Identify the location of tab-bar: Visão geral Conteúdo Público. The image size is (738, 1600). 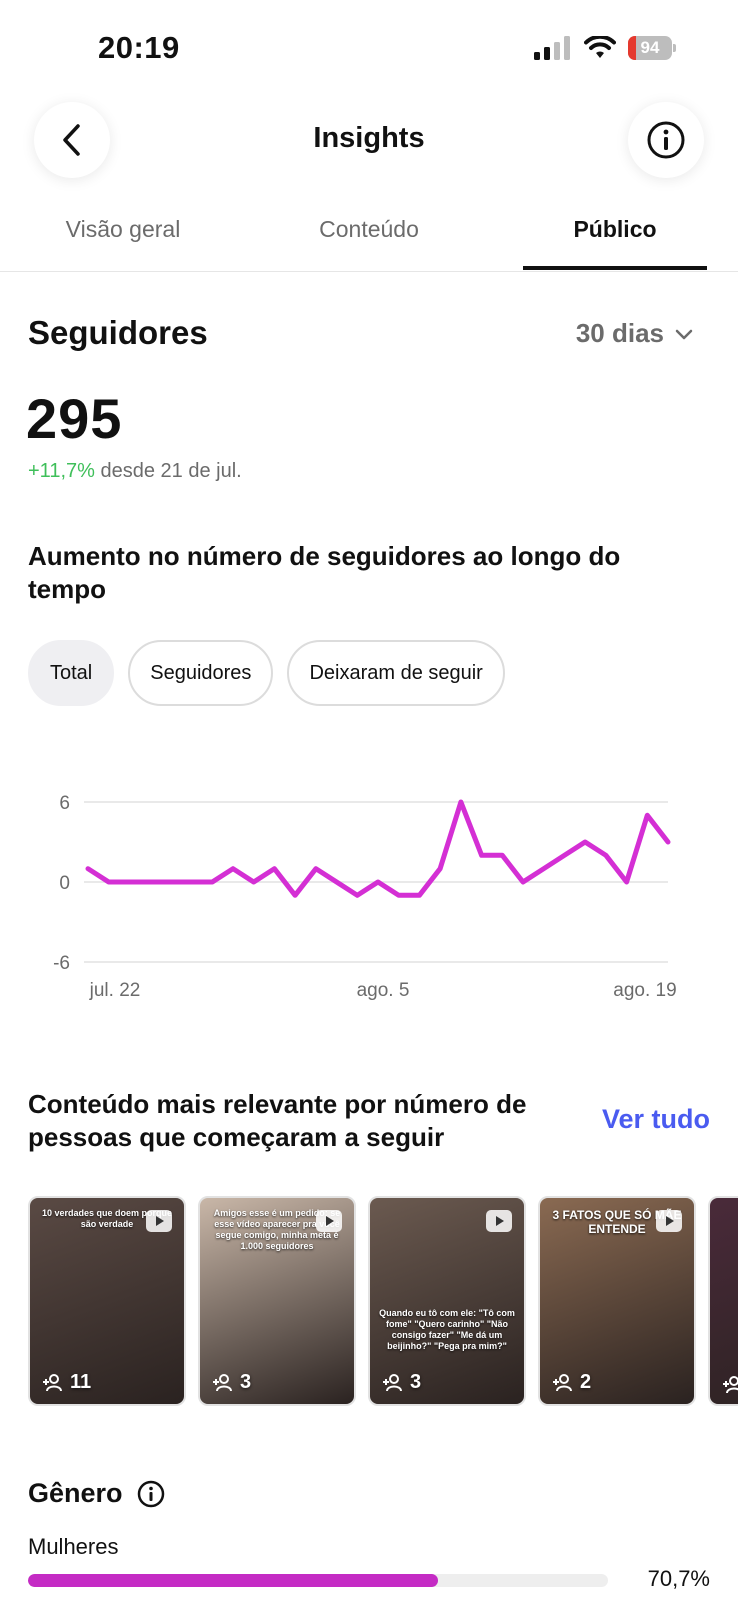
(369, 236).